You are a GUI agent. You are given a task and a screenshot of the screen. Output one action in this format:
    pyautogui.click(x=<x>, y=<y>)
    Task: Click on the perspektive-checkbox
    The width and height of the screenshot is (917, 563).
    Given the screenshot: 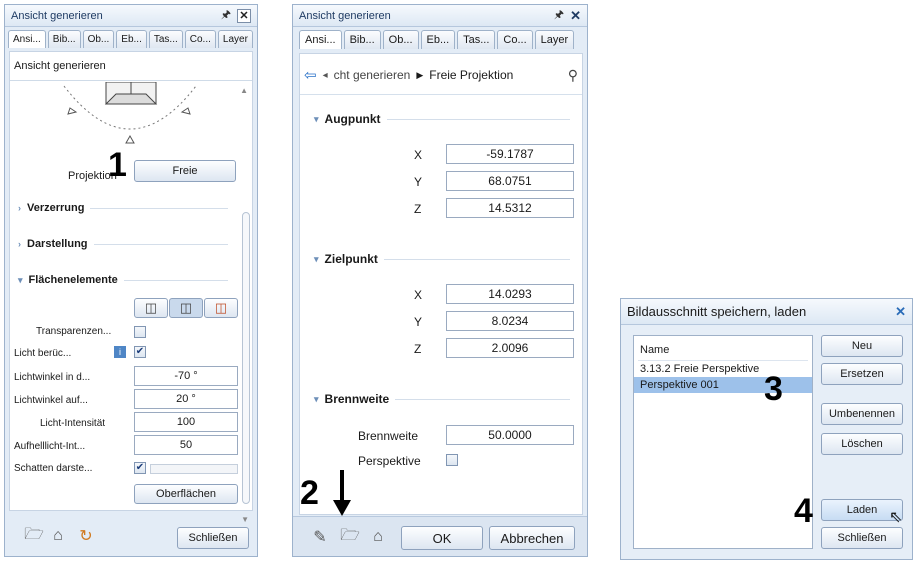 What is the action you would take?
    pyautogui.click(x=452, y=460)
    